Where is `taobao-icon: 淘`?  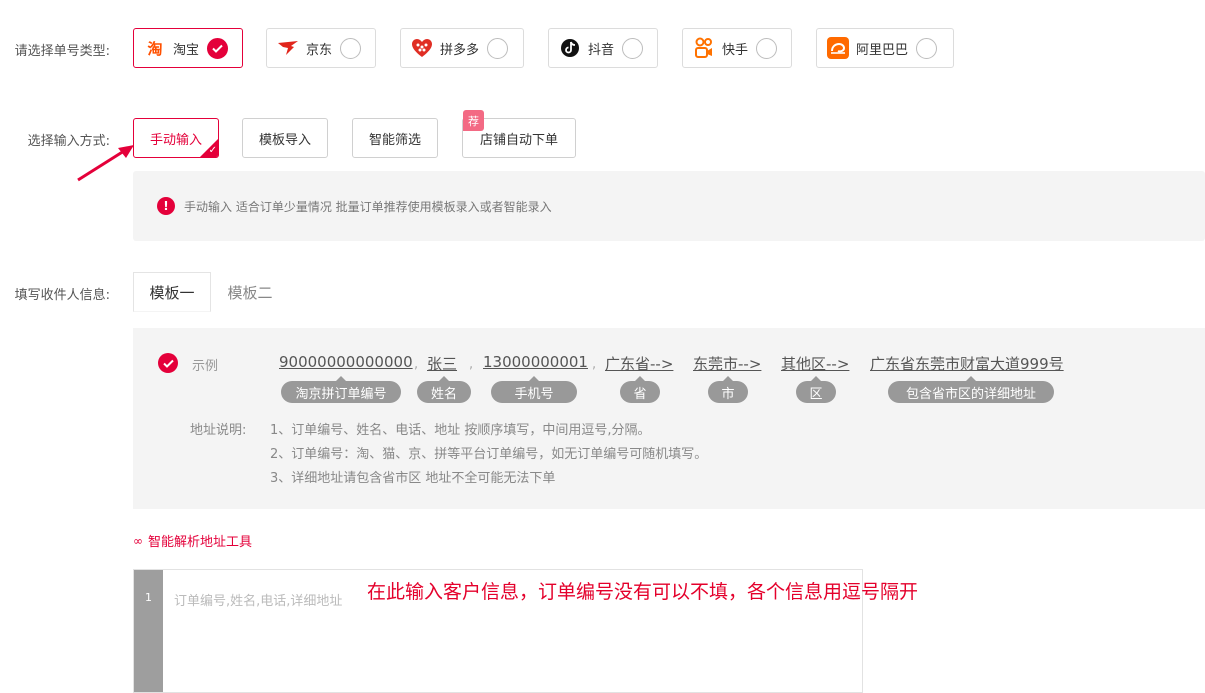 taobao-icon: 淘 is located at coordinates (155, 48).